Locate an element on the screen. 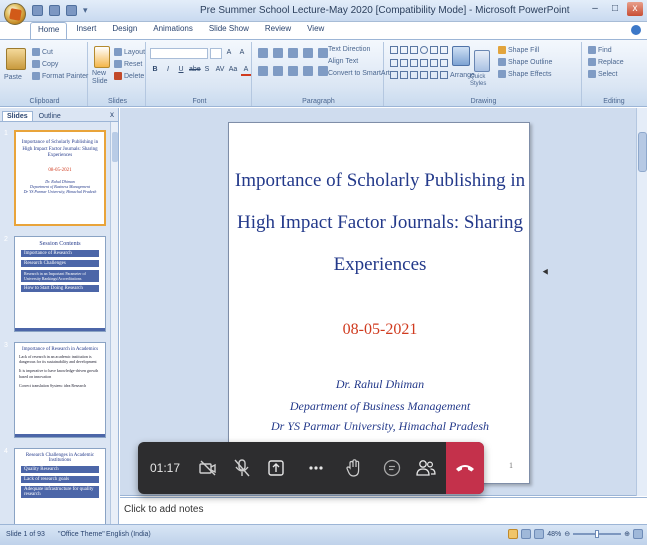 Image resolution: width=647 pixels, height=545 pixels. new-slide-button: New Slide is located at coordinates (103, 78).